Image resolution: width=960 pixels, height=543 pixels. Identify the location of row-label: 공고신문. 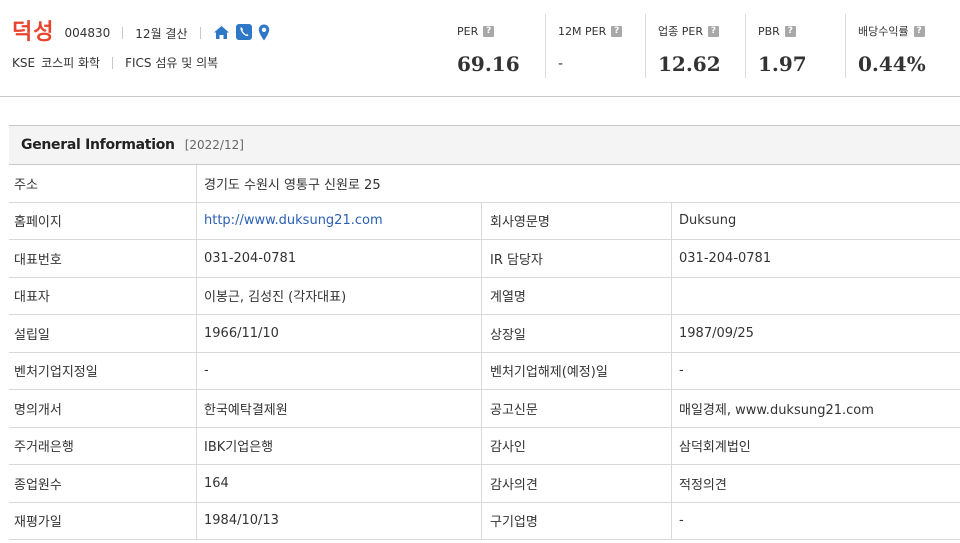
(577, 408).